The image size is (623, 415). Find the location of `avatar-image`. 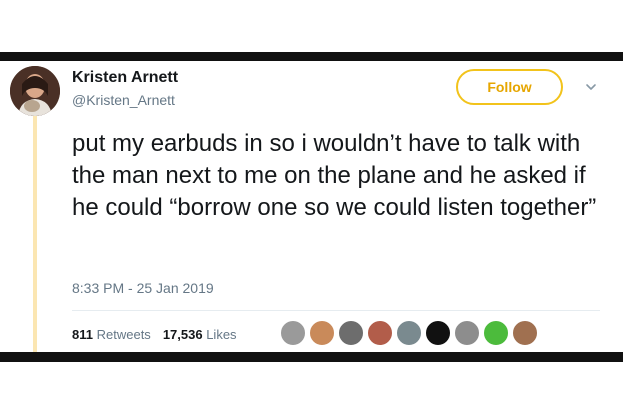

avatar-image is located at coordinates (35, 91).